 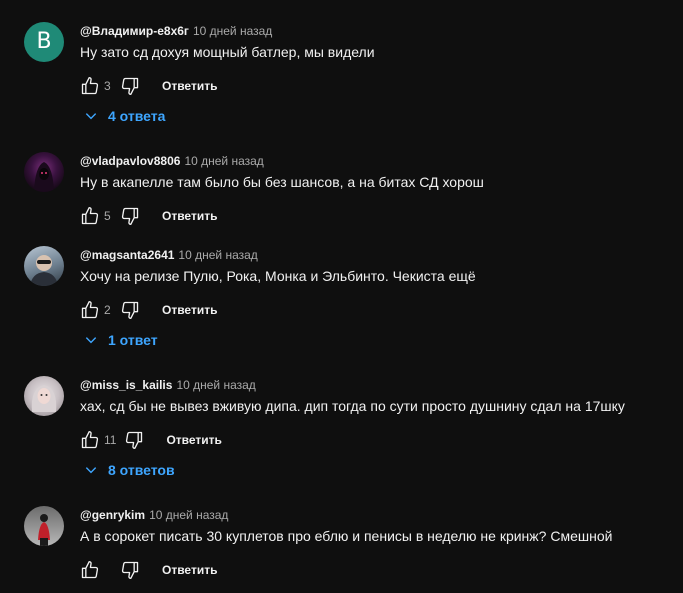 I want to click on comment-meta: @miss_is_kailis 10 дней назад, so click(x=168, y=385).